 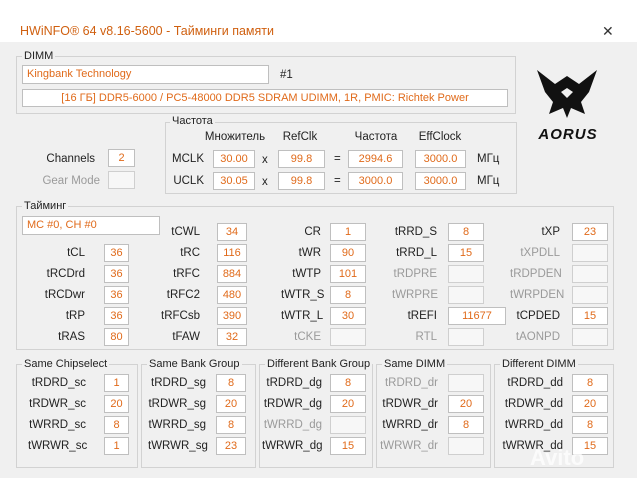 What do you see at coordinates (537, 337) in the screenshot?
I see `timing-label: tAONPD` at bounding box center [537, 337].